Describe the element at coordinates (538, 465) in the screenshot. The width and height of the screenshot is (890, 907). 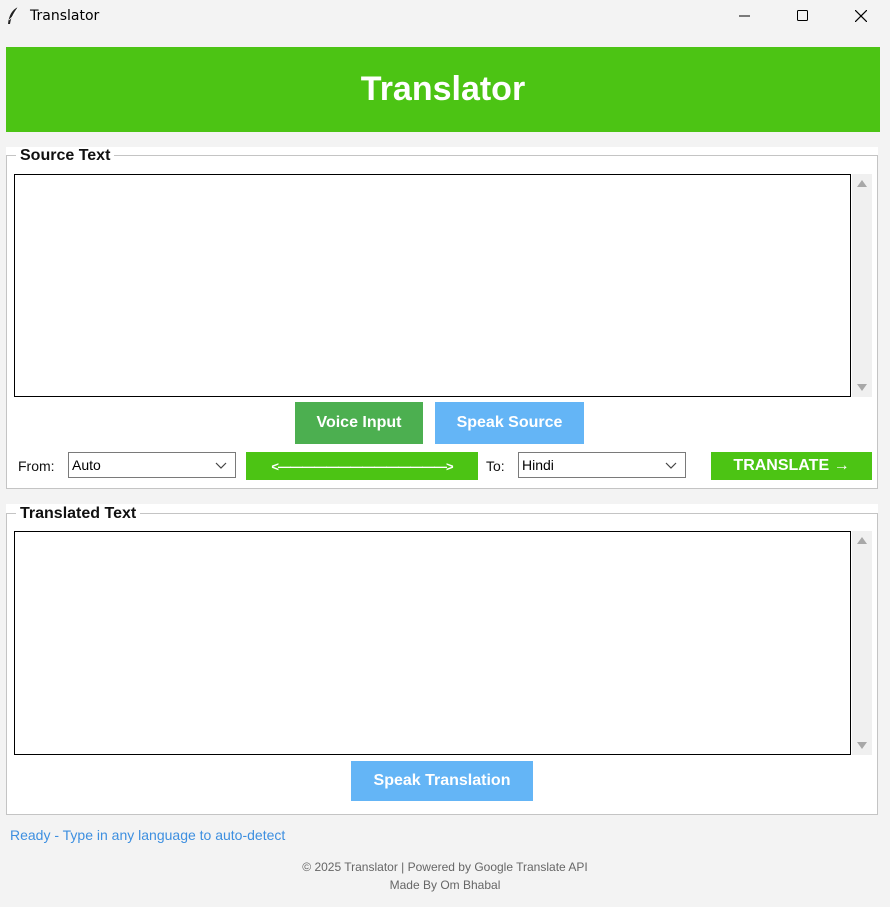
I see `to-language-value: Hindi` at that location.